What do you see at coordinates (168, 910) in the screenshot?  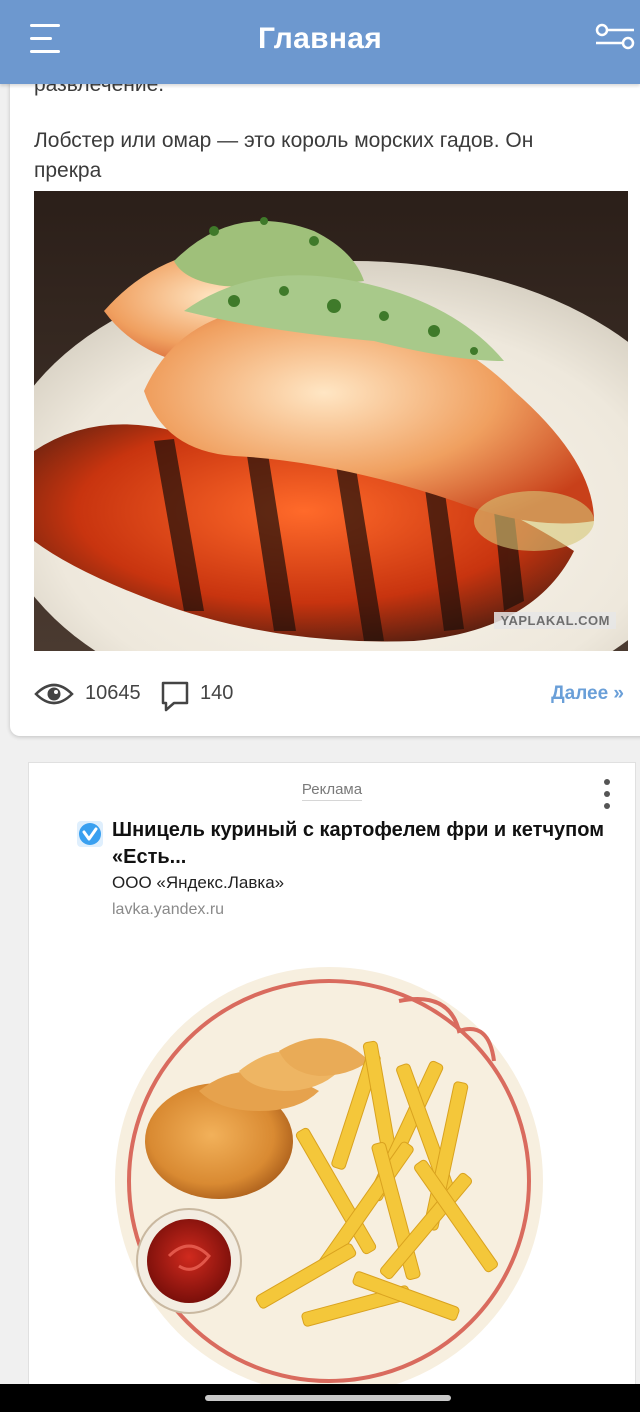 I see `ad-domain: lavka.yandex.ru` at bounding box center [168, 910].